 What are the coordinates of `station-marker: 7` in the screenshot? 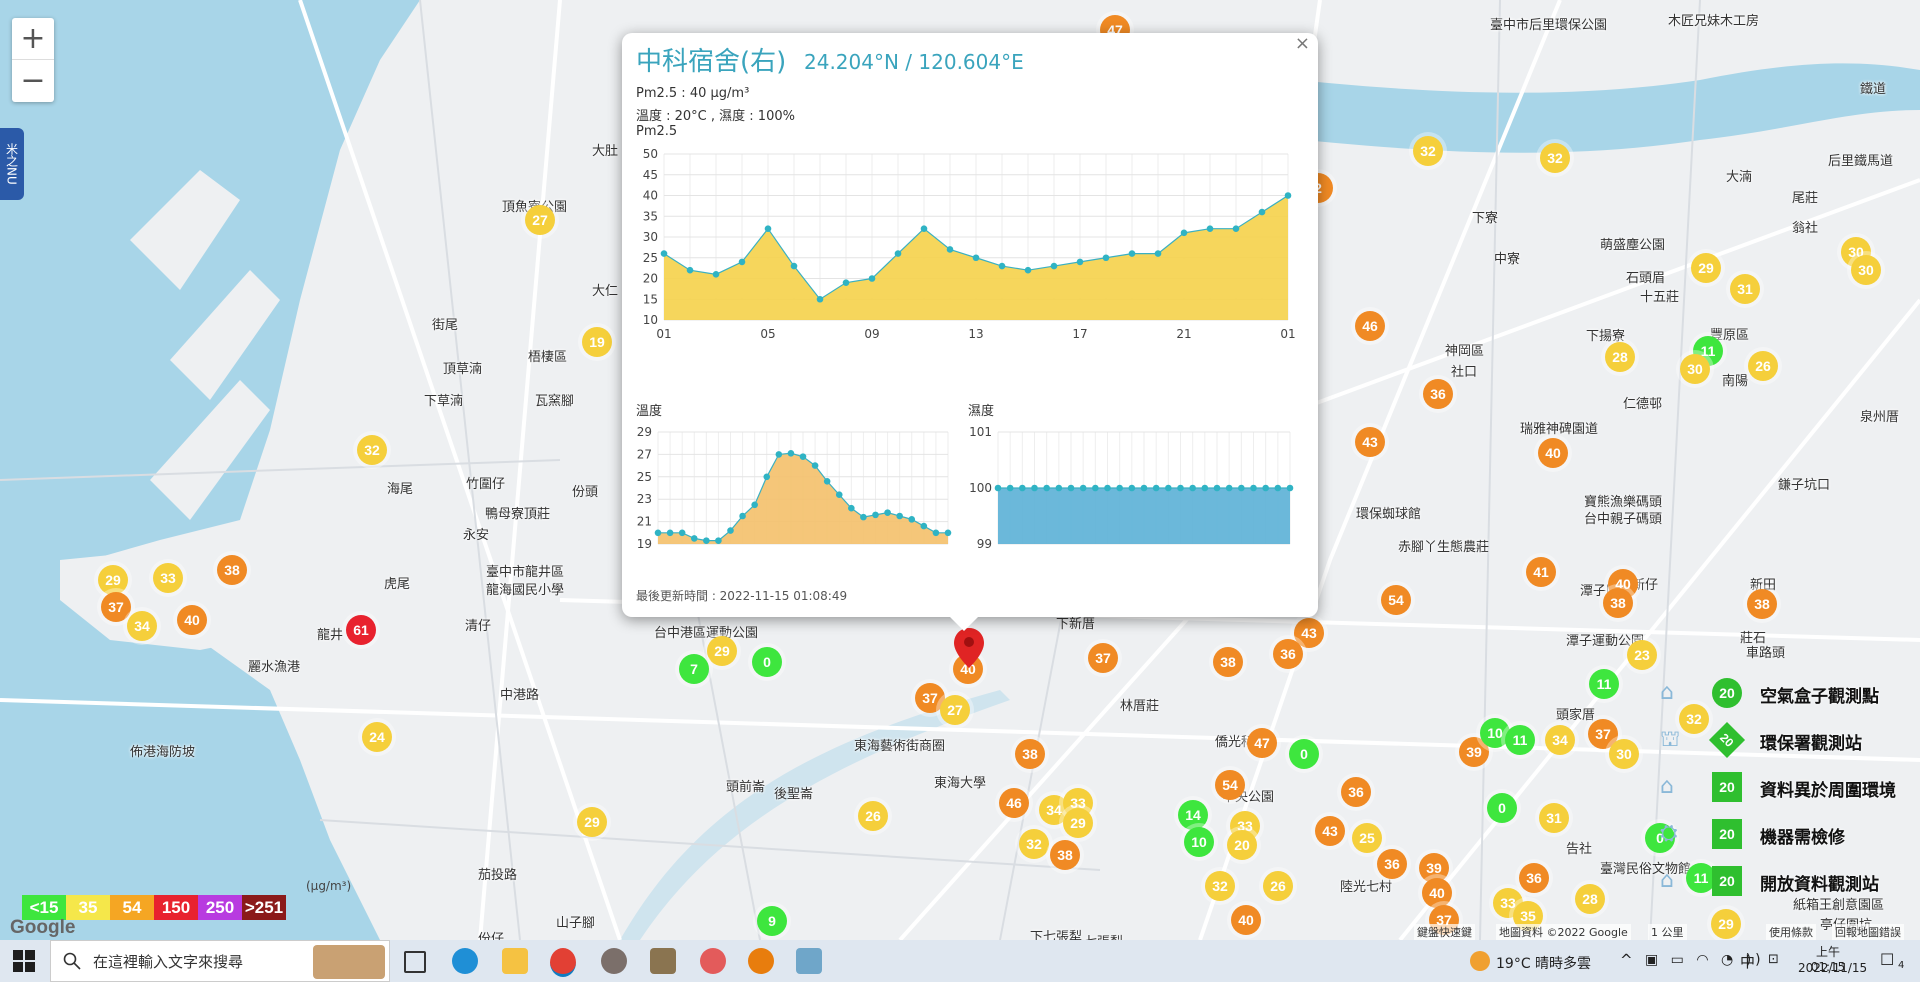 It's located at (694, 669).